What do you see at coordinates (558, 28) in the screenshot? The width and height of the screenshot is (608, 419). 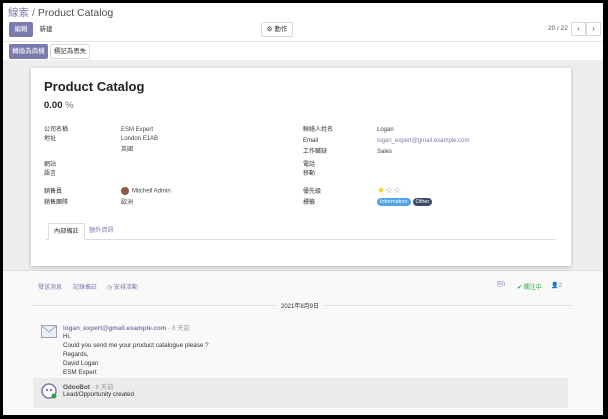 I see `pager-value: 20 / 22` at bounding box center [558, 28].